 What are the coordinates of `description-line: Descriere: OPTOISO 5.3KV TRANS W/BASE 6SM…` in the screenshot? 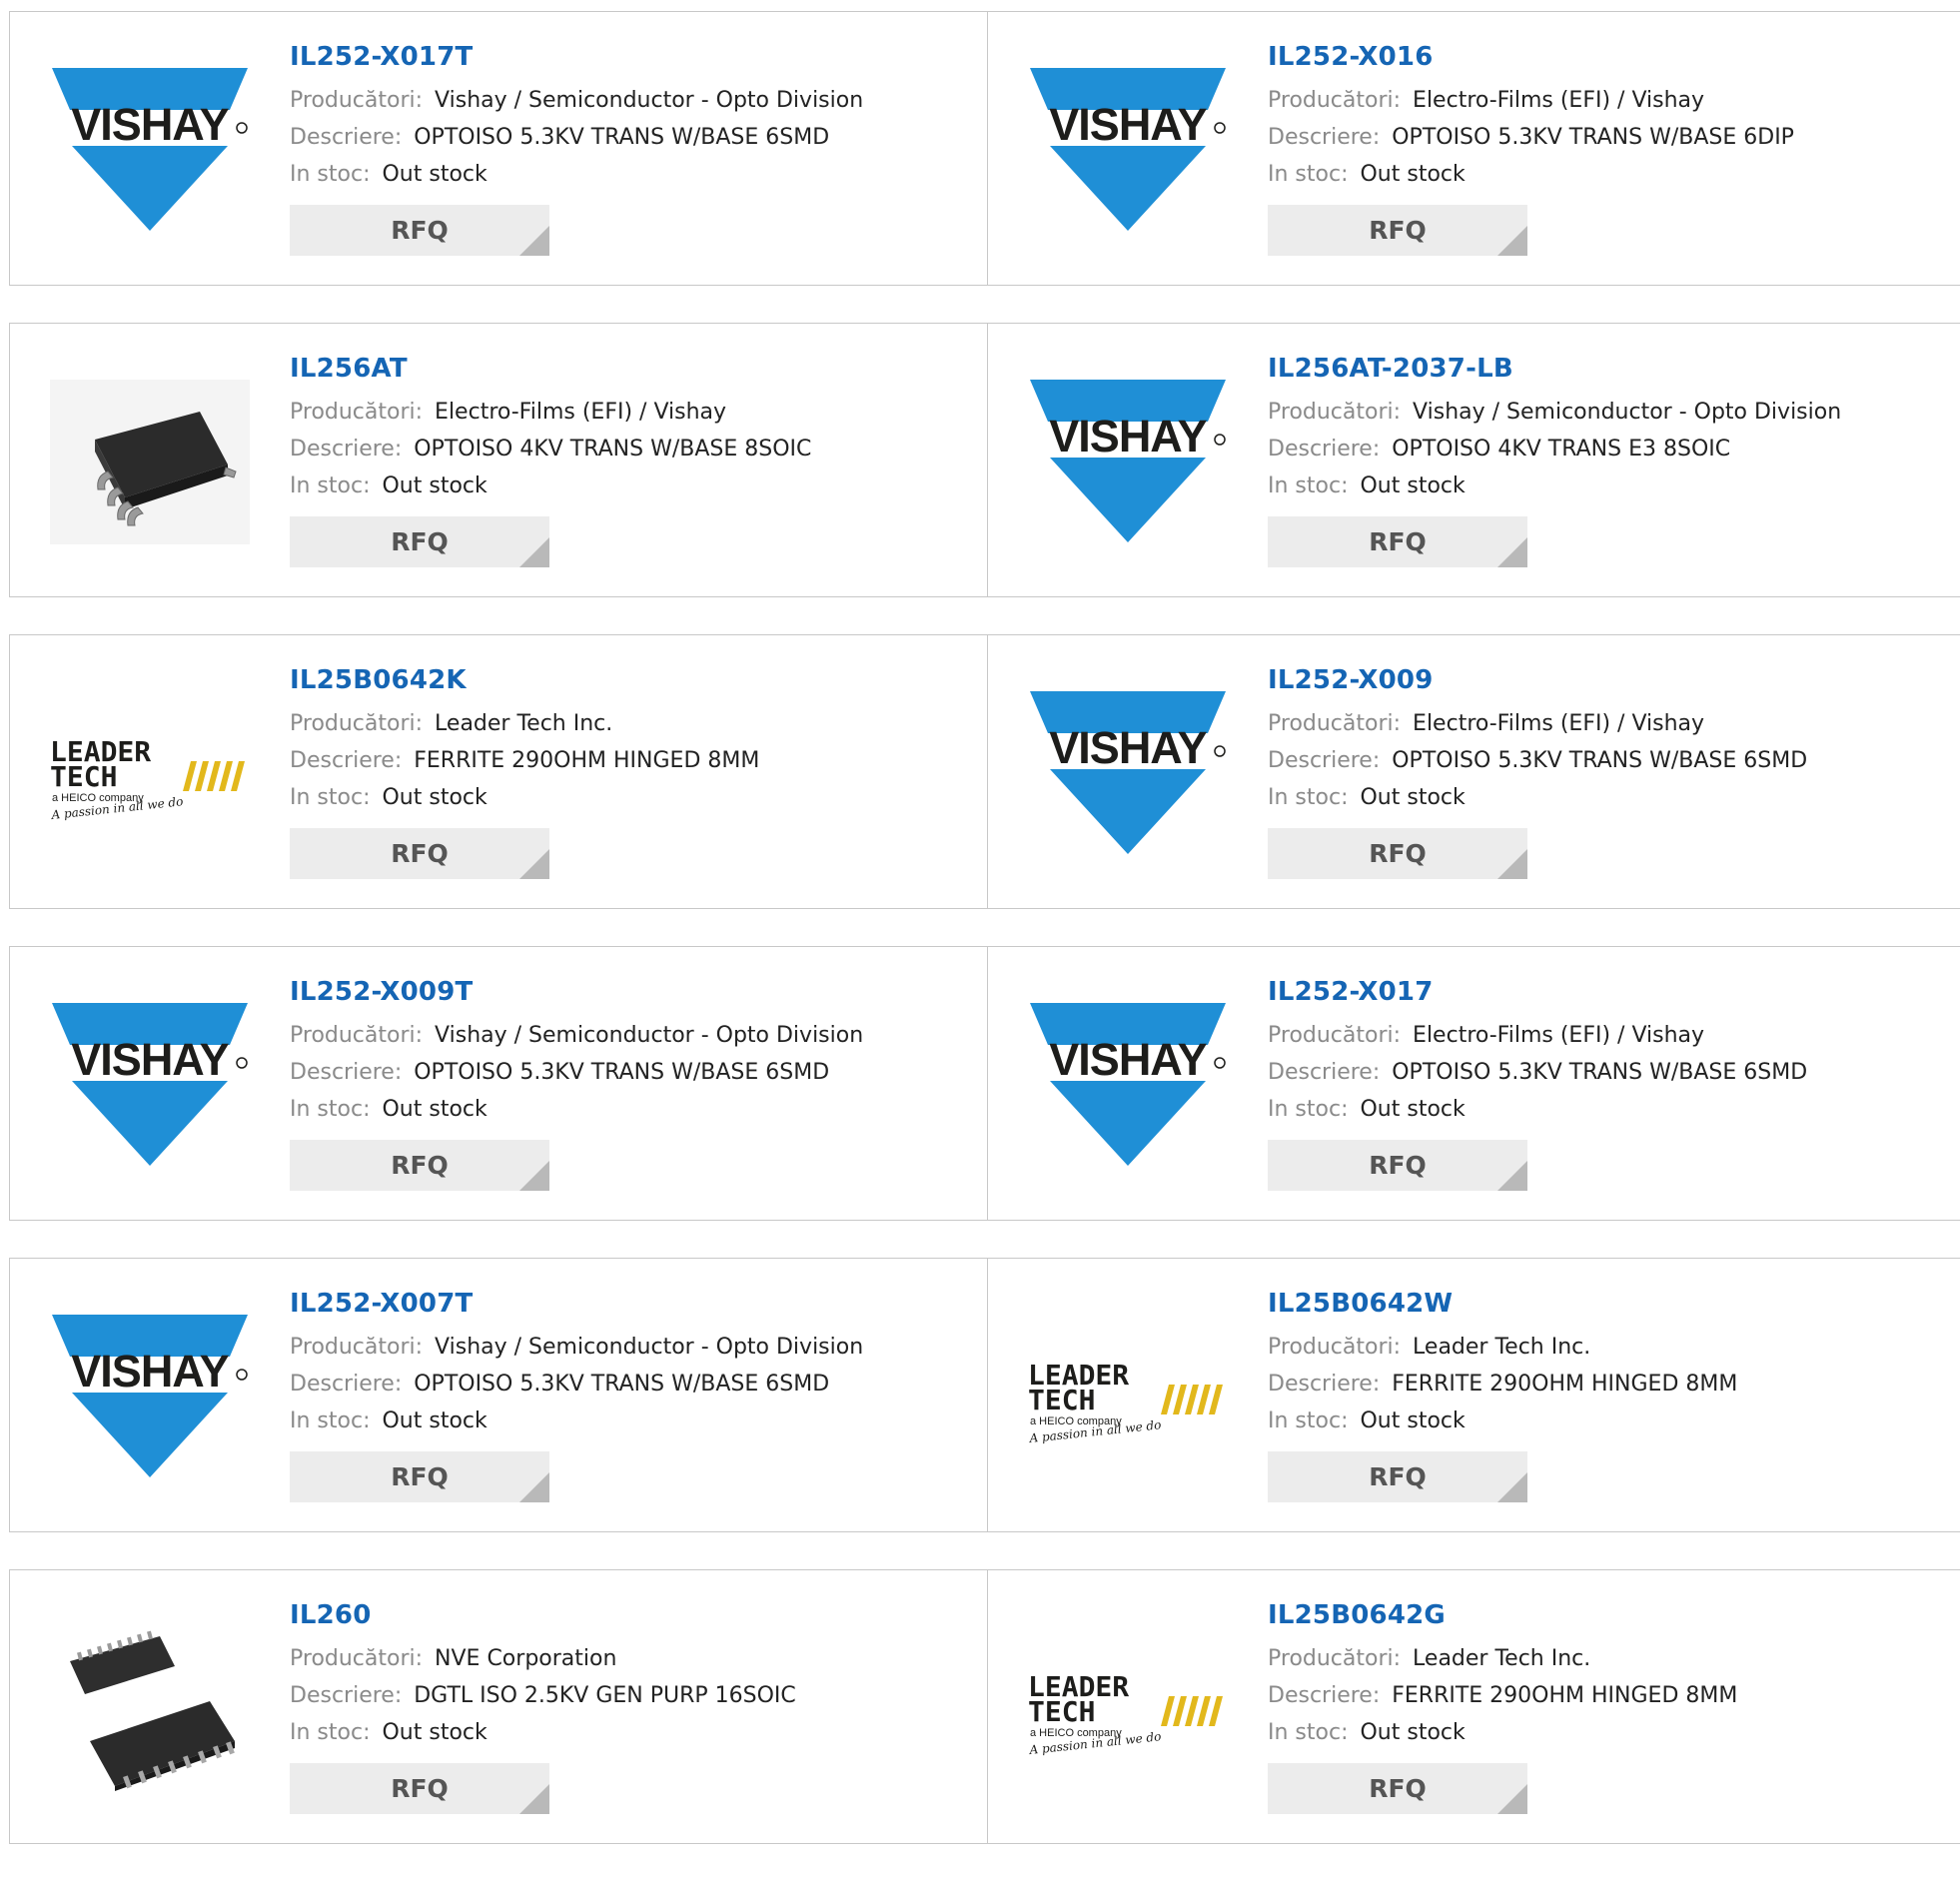 It's located at (1537, 760).